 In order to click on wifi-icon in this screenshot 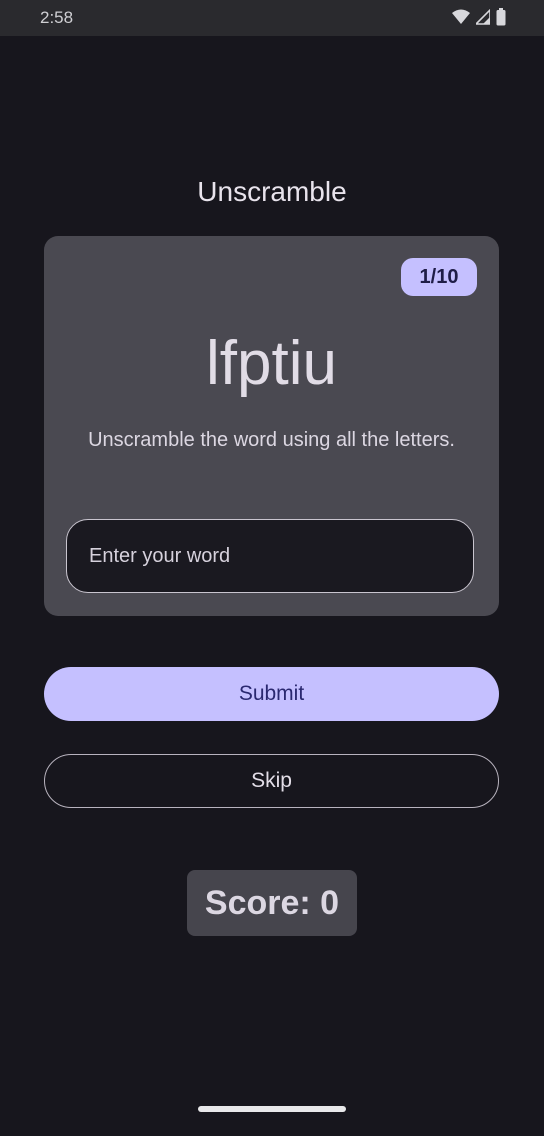, I will do `click(461, 17)`.